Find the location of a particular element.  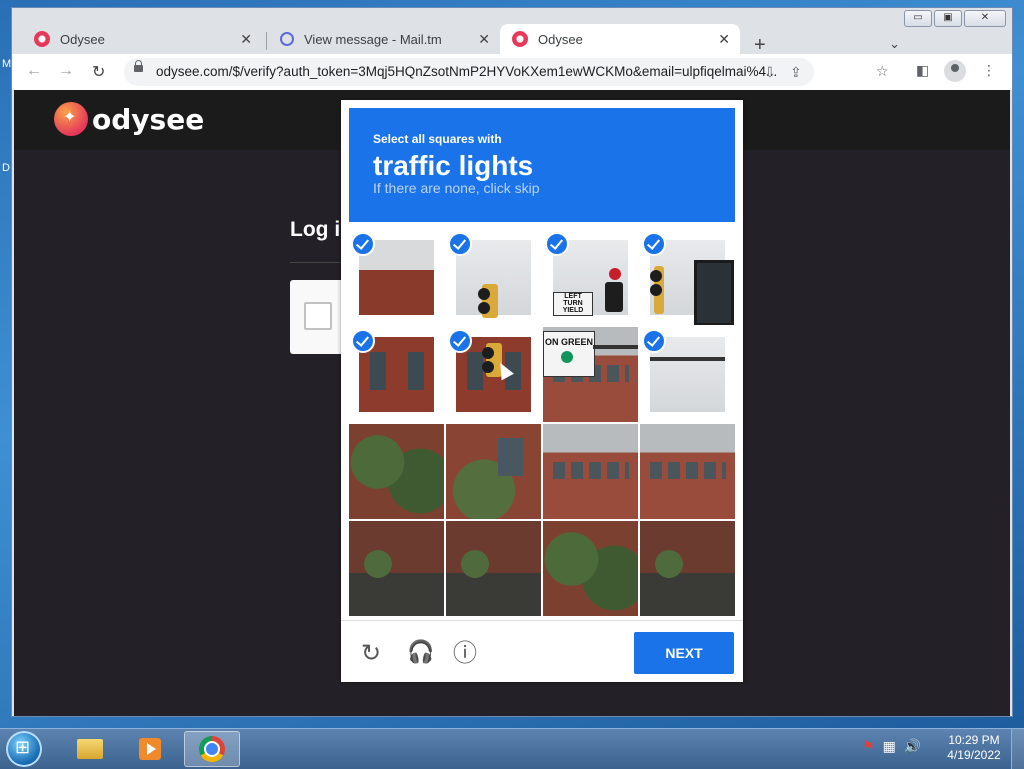

forward-button: → is located at coordinates (66, 71).